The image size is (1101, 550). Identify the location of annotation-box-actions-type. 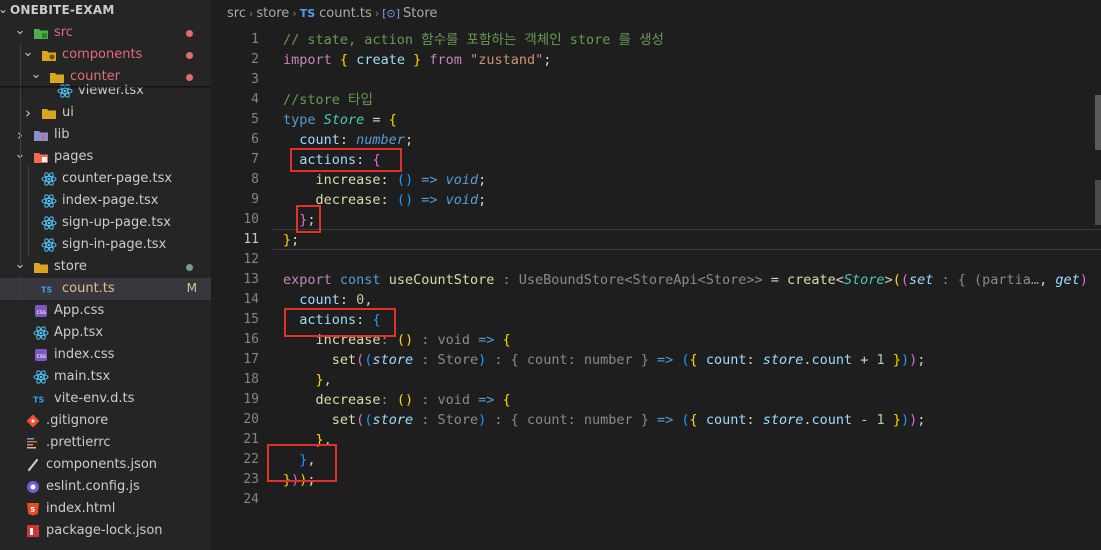
(346, 160).